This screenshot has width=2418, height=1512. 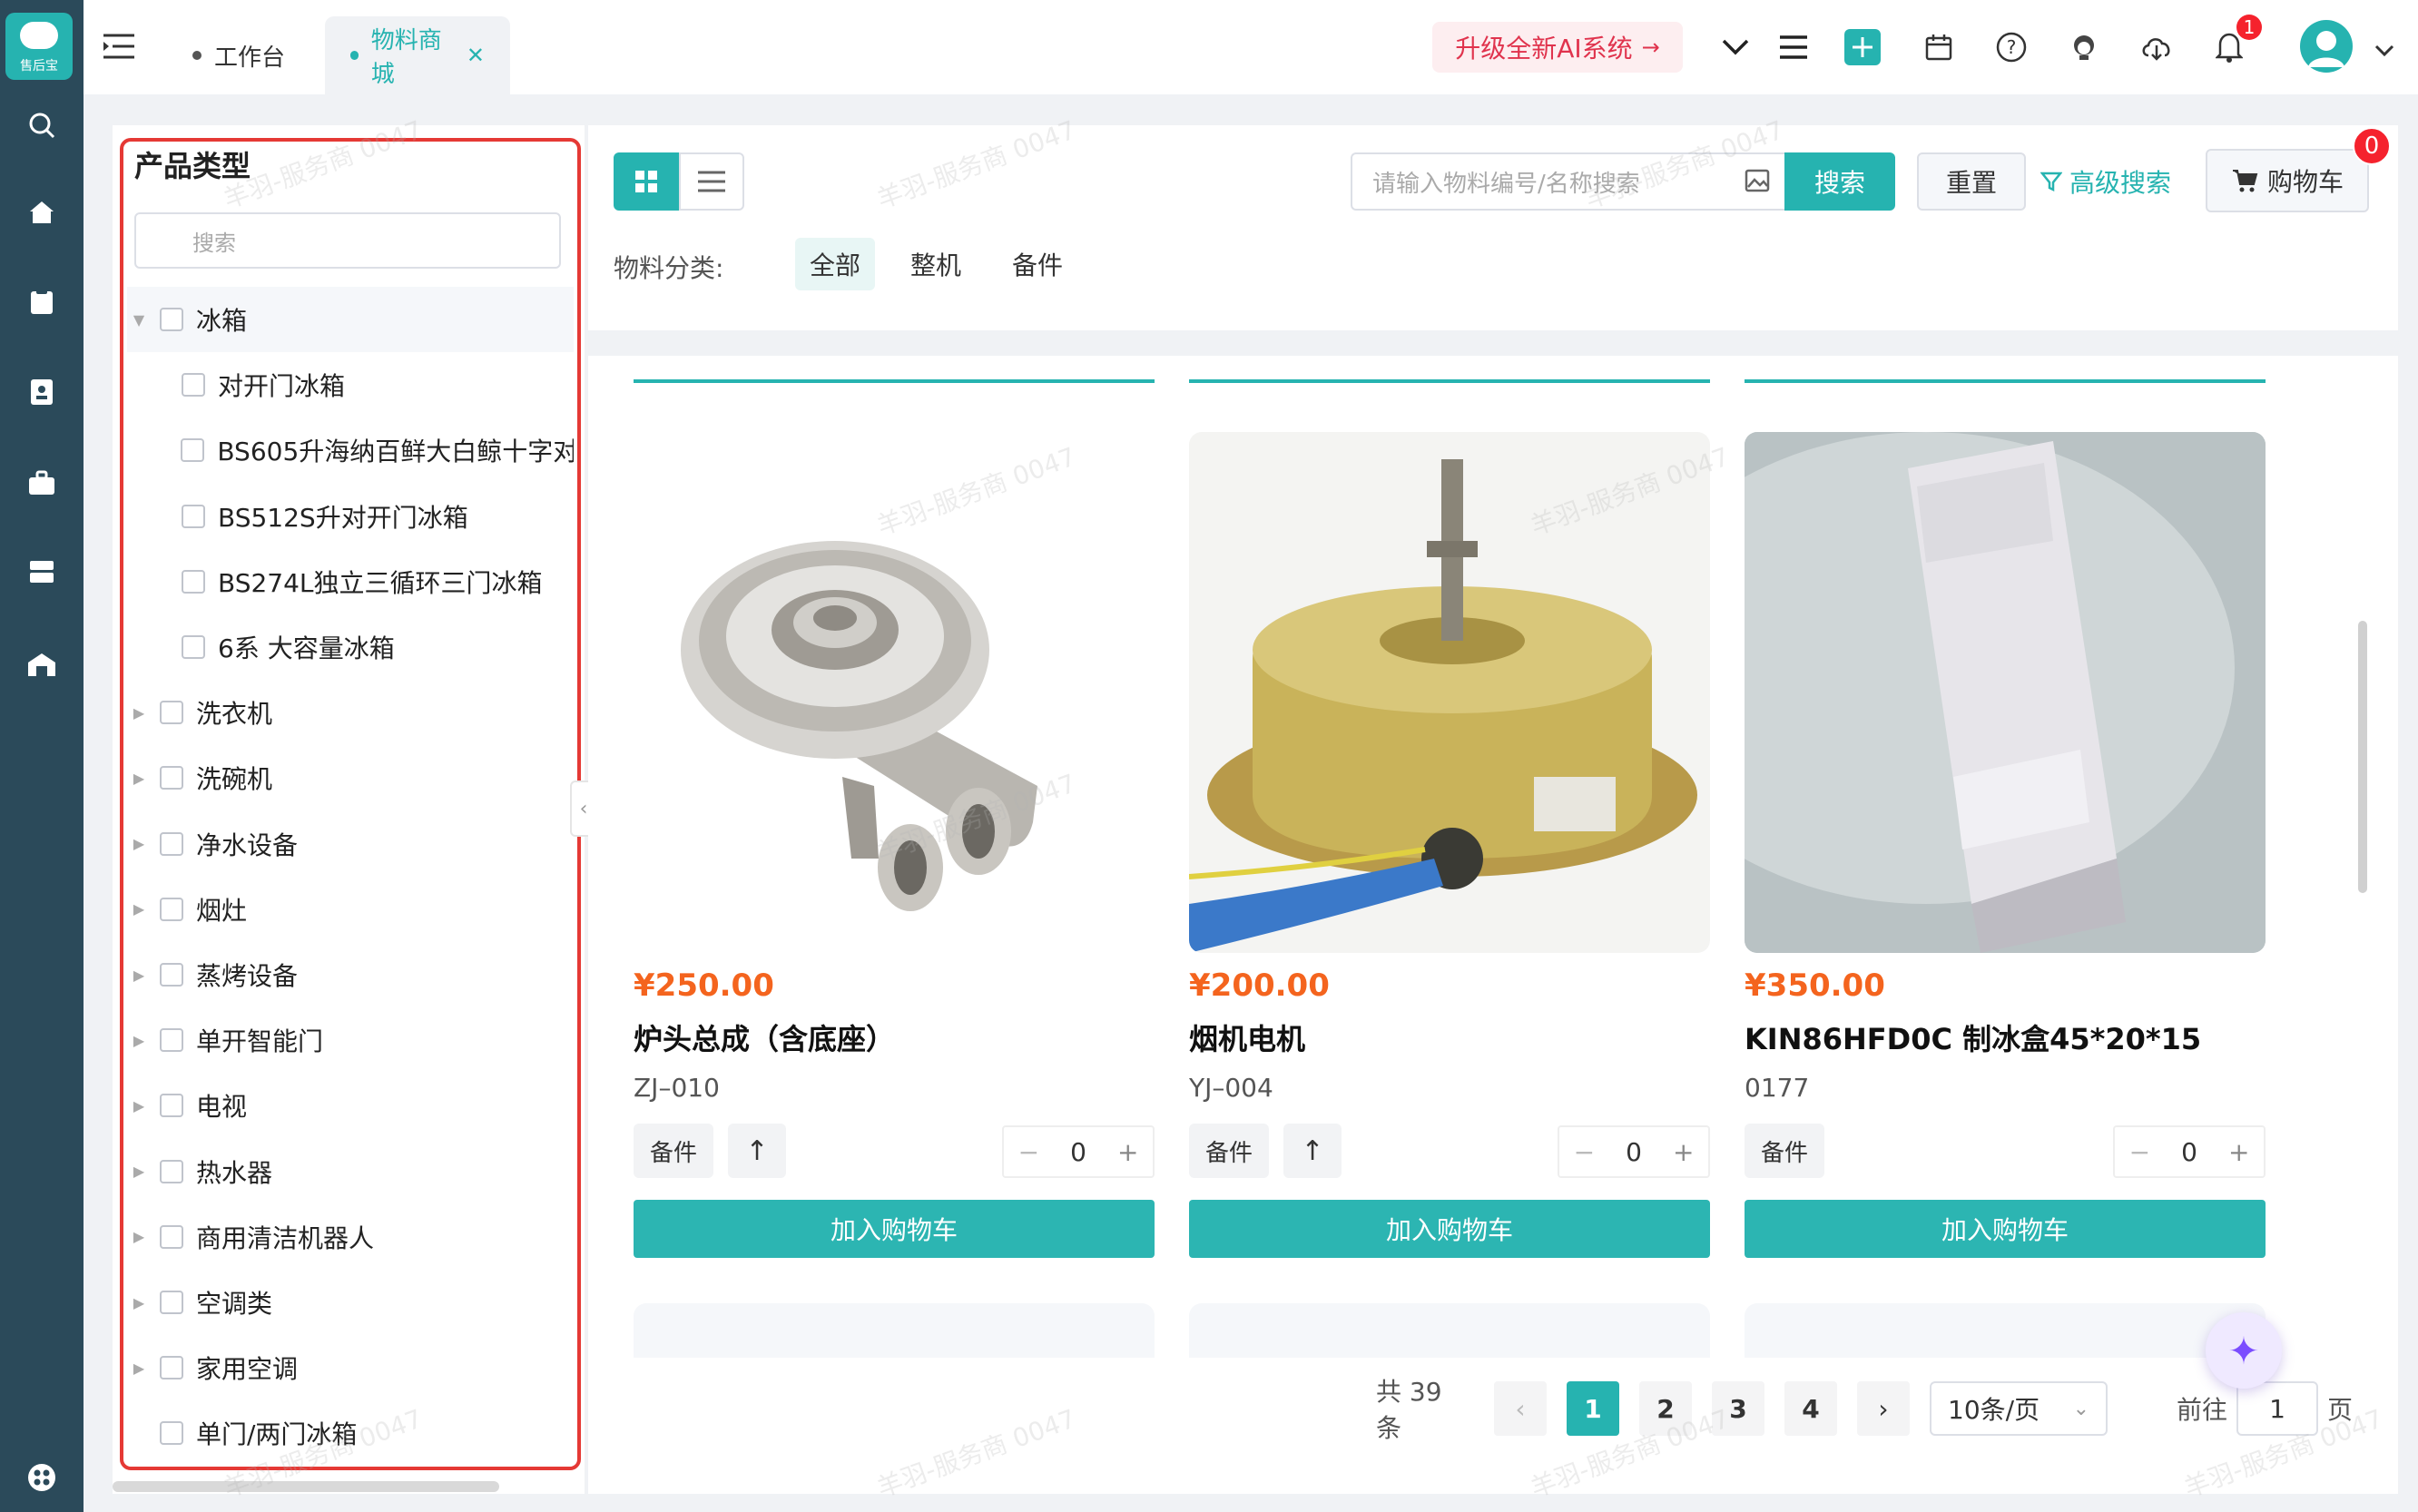 I want to click on tree-item: ▶ 蒸烤设备, so click(x=351, y=974).